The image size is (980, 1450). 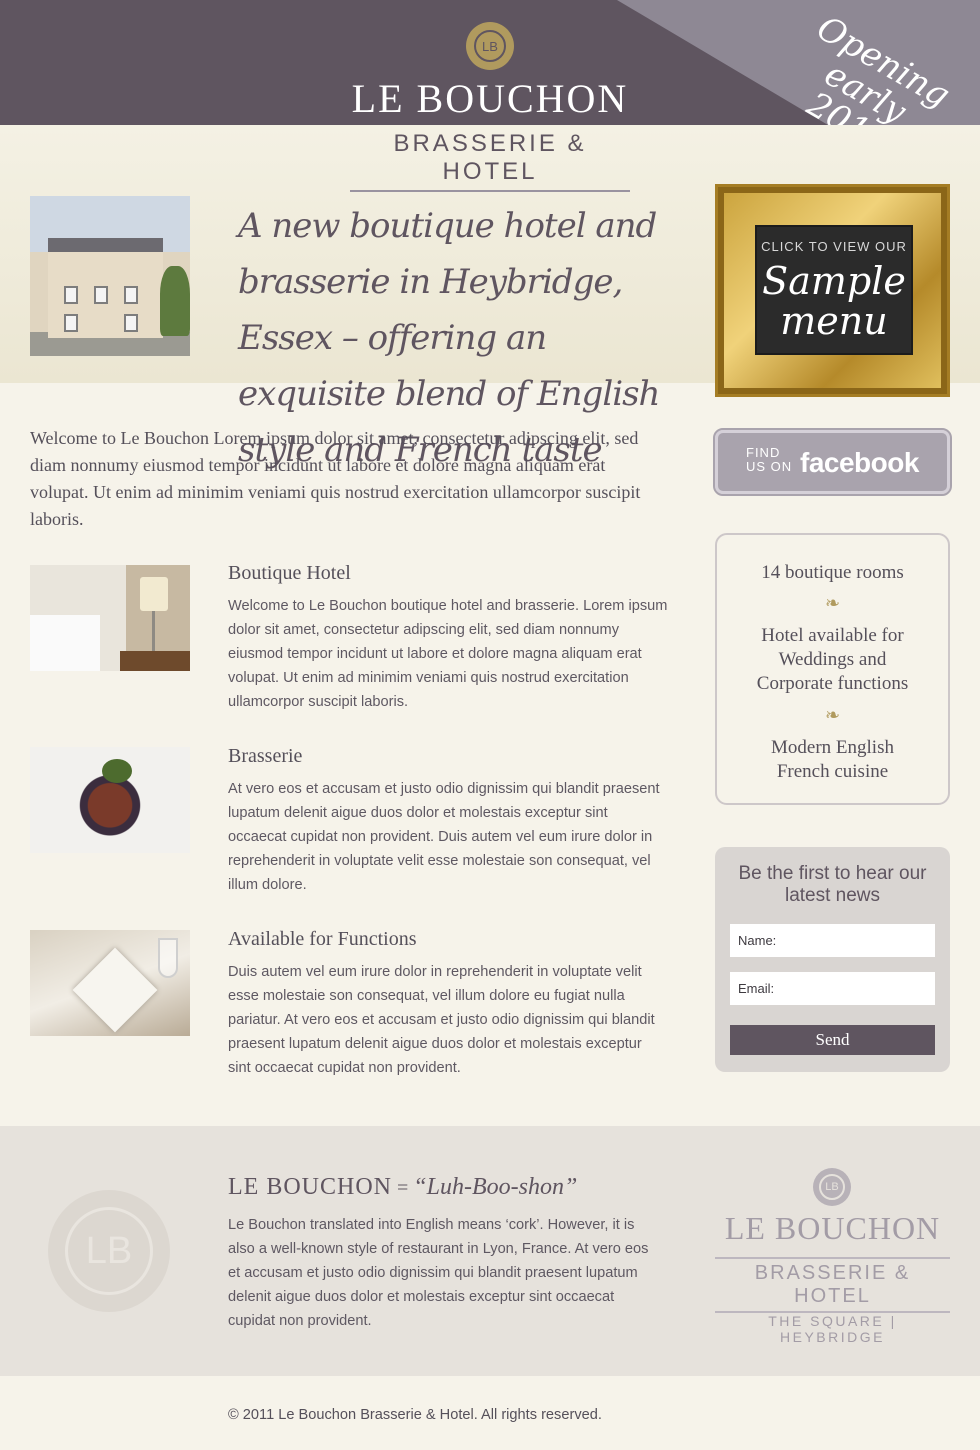 I want to click on logo-badge-icon: LB, so click(x=490, y=46).